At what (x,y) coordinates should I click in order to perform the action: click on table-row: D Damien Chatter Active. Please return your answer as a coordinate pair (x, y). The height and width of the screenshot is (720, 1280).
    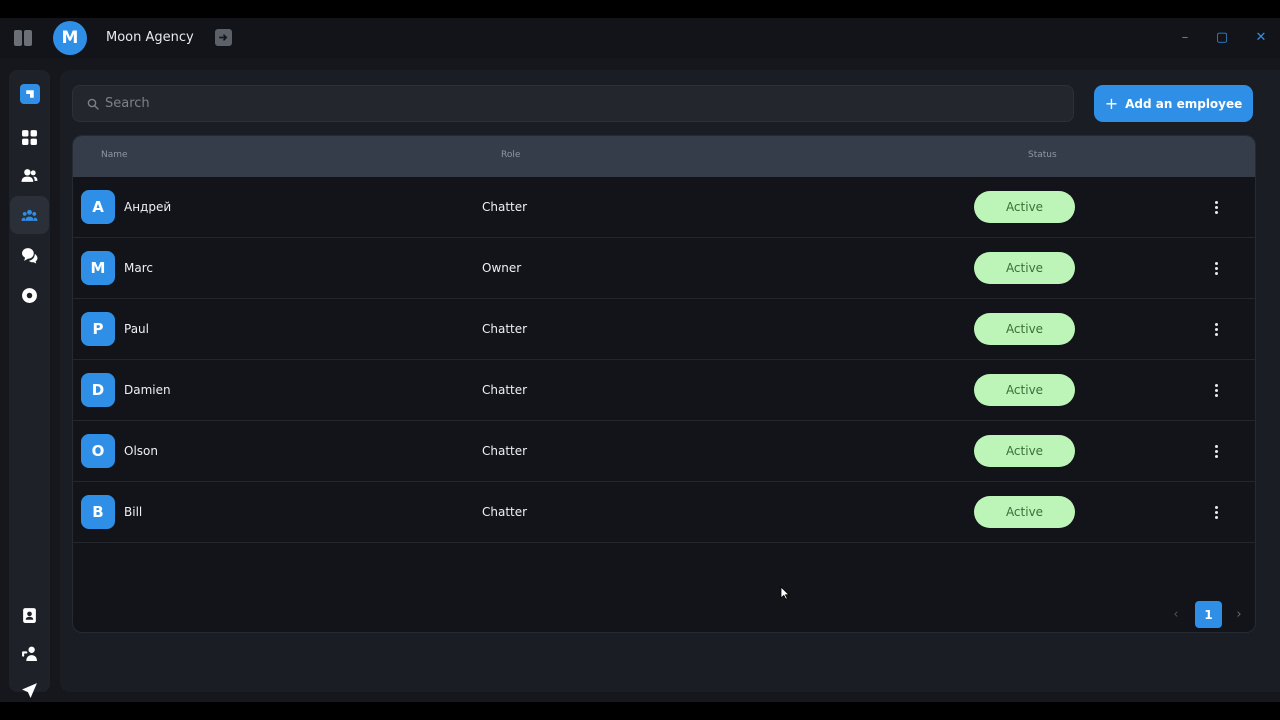
    Looking at the image, I should click on (664, 390).